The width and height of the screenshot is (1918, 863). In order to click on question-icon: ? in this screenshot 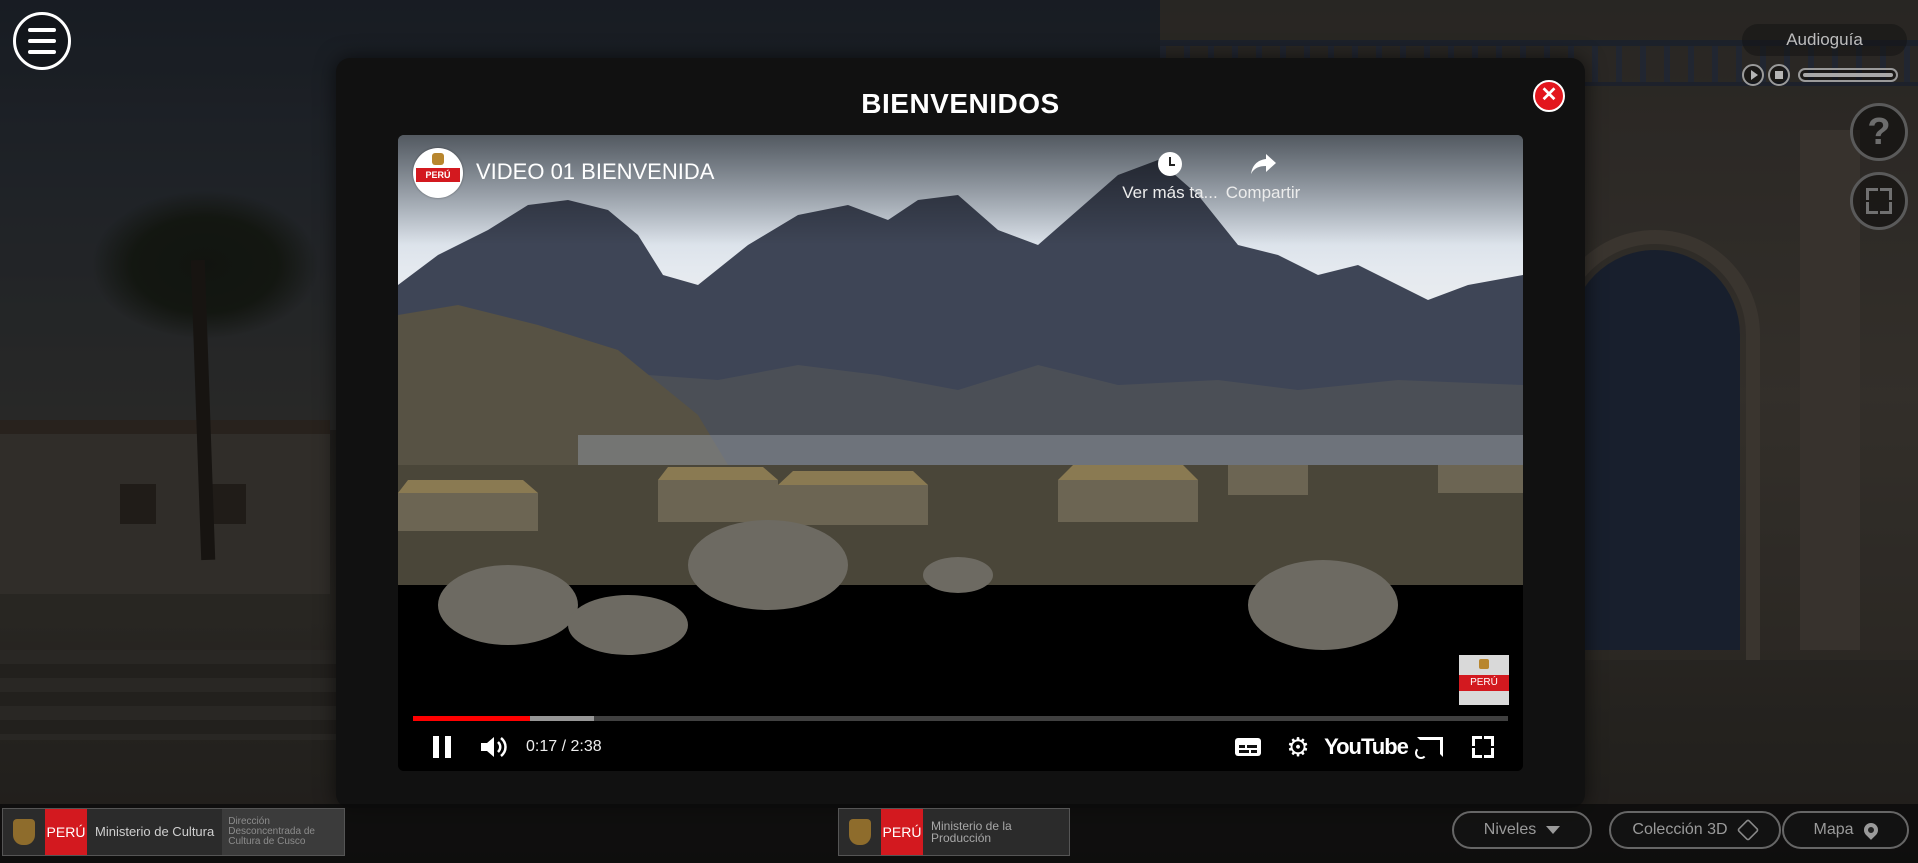, I will do `click(1879, 131)`.